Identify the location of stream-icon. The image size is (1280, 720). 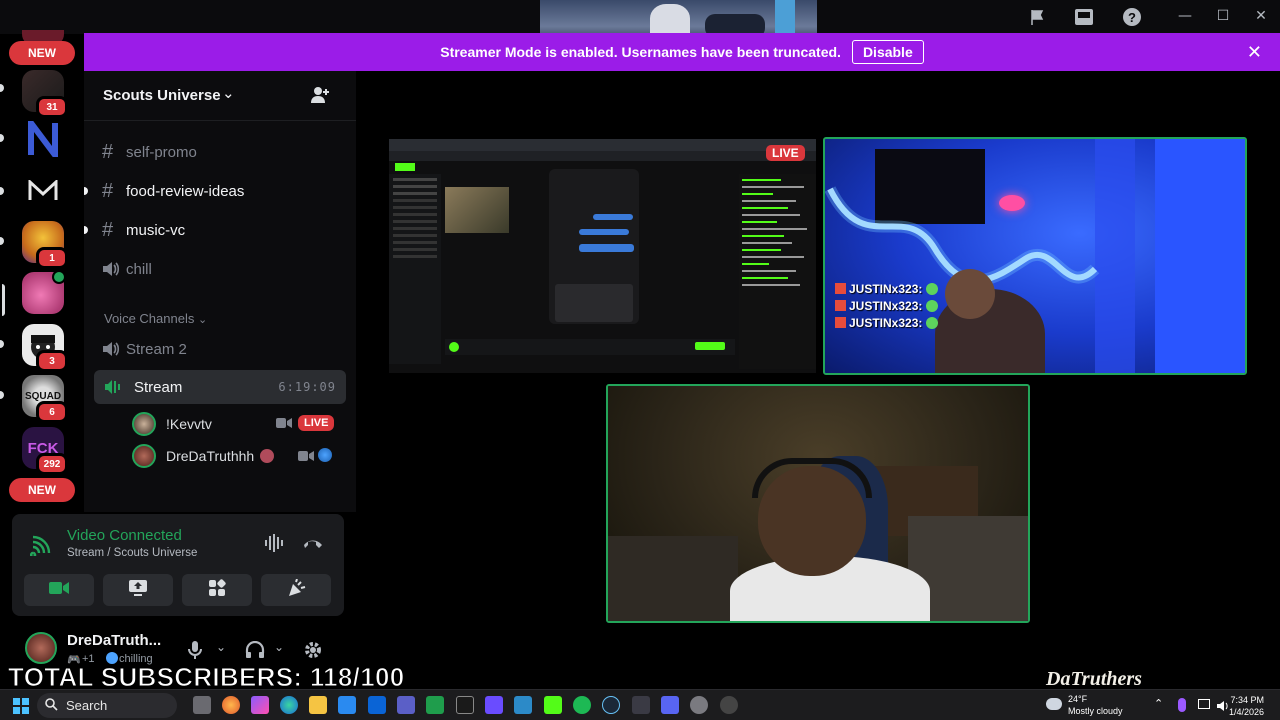
(114, 389).